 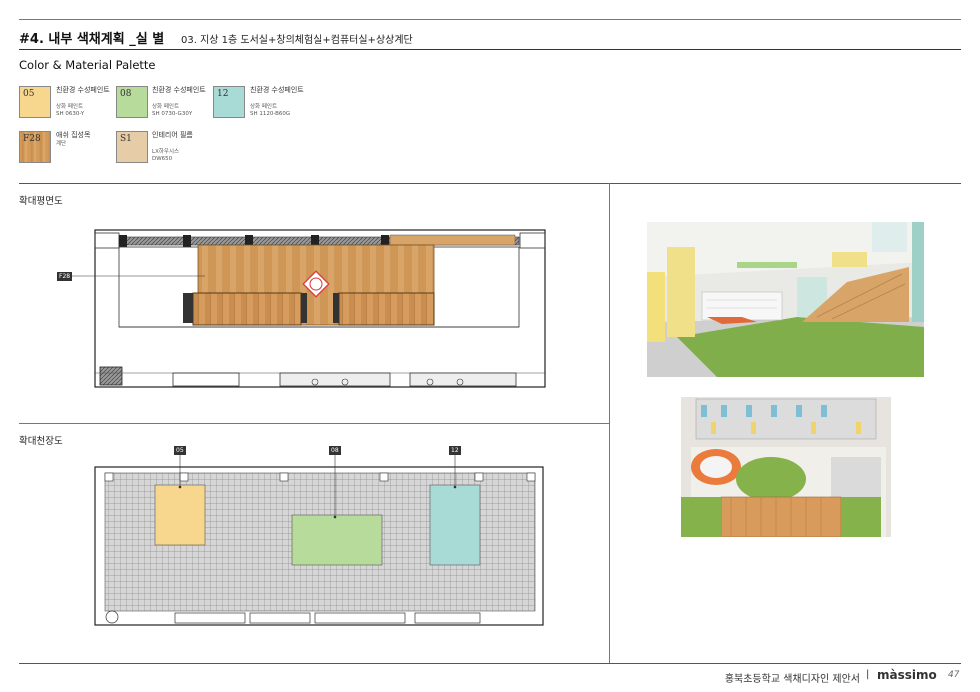 What do you see at coordinates (162, 159) in the screenshot?
I see `swatch-s1-spec2: DW650` at bounding box center [162, 159].